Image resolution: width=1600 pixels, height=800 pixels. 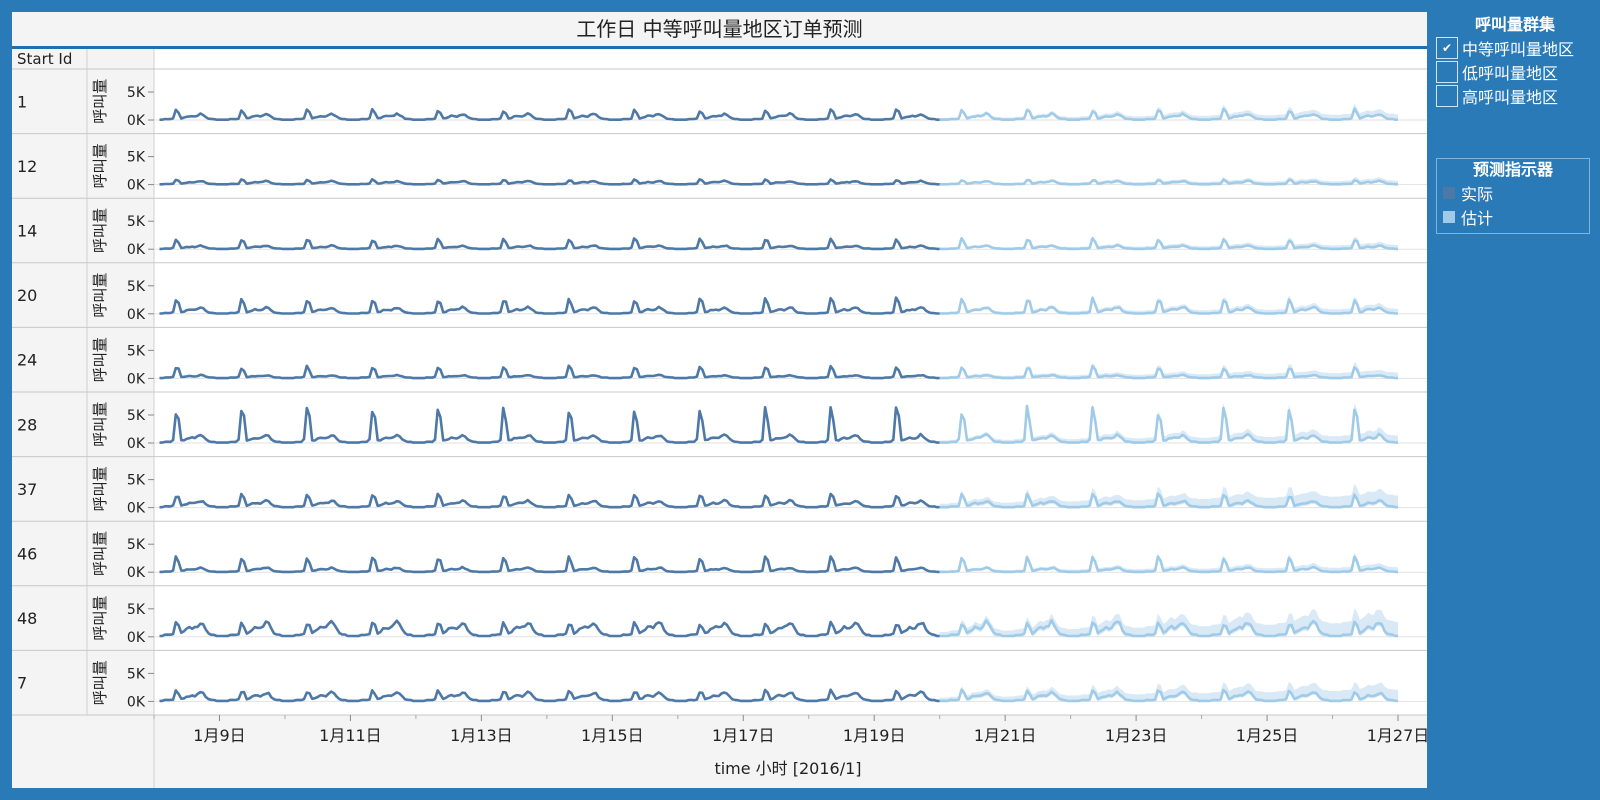 I want to click on cluster-item-label: 低呼叫量地区, so click(x=1510, y=73).